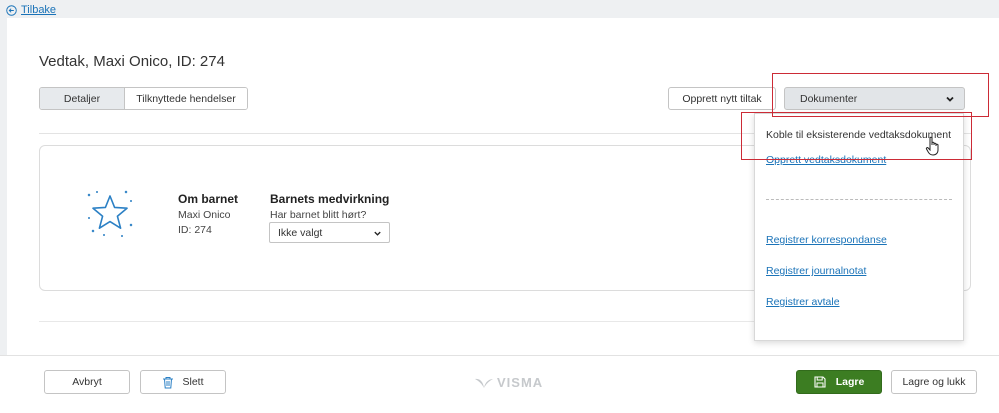  Describe the element at coordinates (377, 233) in the screenshot. I see `chevron-down-icon` at that location.